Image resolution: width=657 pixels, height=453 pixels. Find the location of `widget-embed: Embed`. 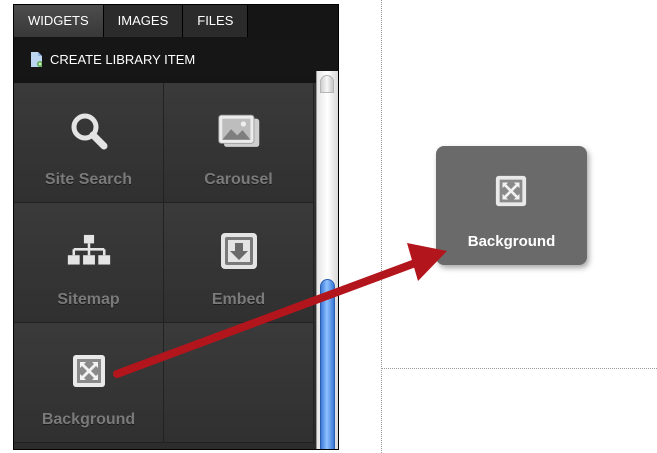

widget-embed: Embed is located at coordinates (239, 263).